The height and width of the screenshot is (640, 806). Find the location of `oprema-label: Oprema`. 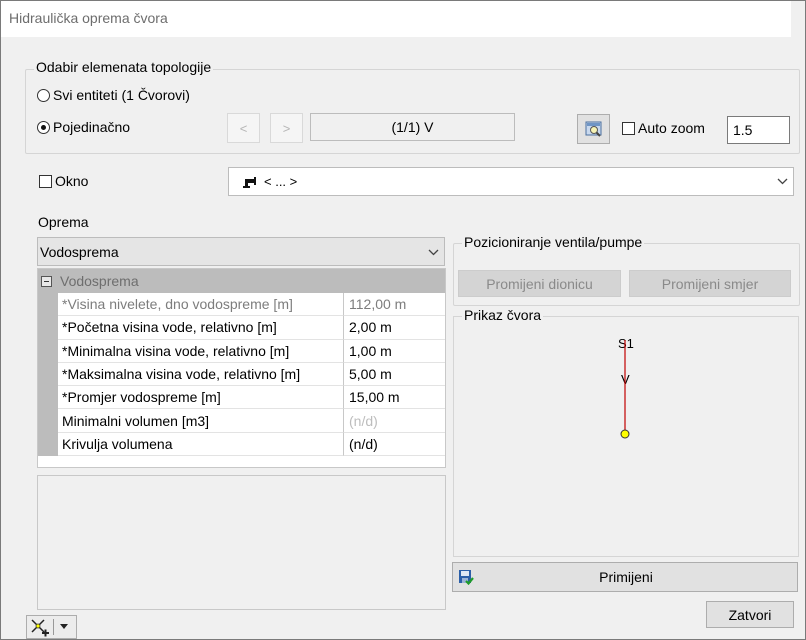

oprema-label: Oprema is located at coordinates (63, 222).